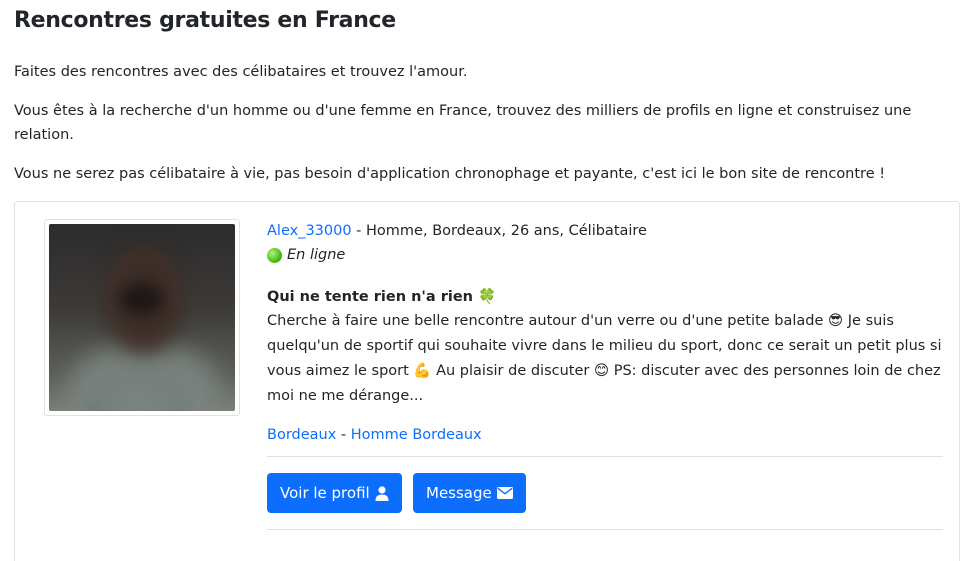  What do you see at coordinates (325, 493) in the screenshot?
I see `view-profile-label: Voir le profil` at bounding box center [325, 493].